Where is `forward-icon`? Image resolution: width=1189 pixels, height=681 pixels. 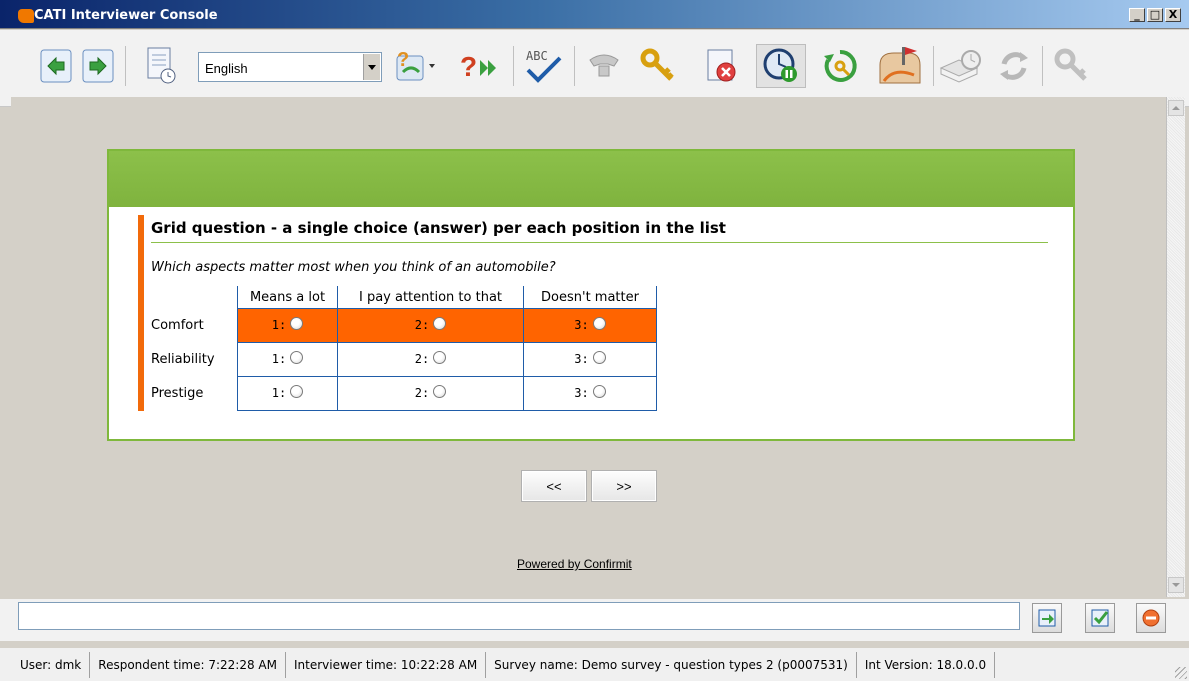 forward-icon is located at coordinates (98, 66).